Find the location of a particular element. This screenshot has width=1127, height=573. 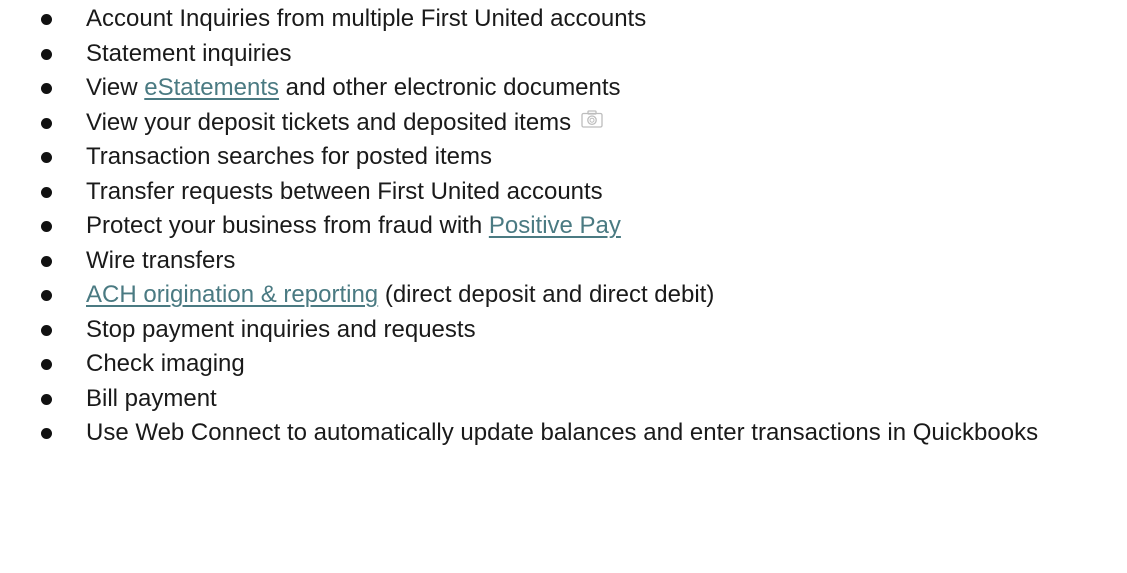

item-text: Statement inquiries is located at coordinates (189, 53).